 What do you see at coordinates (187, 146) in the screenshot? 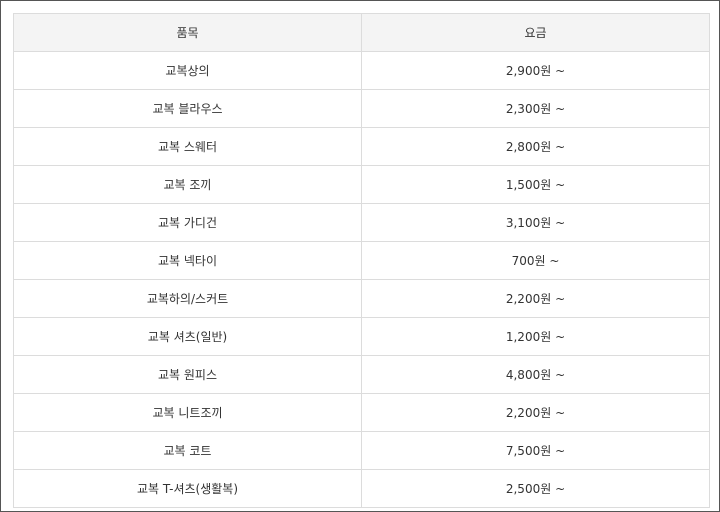
I see `item-cell: 교복 스웨터` at bounding box center [187, 146].